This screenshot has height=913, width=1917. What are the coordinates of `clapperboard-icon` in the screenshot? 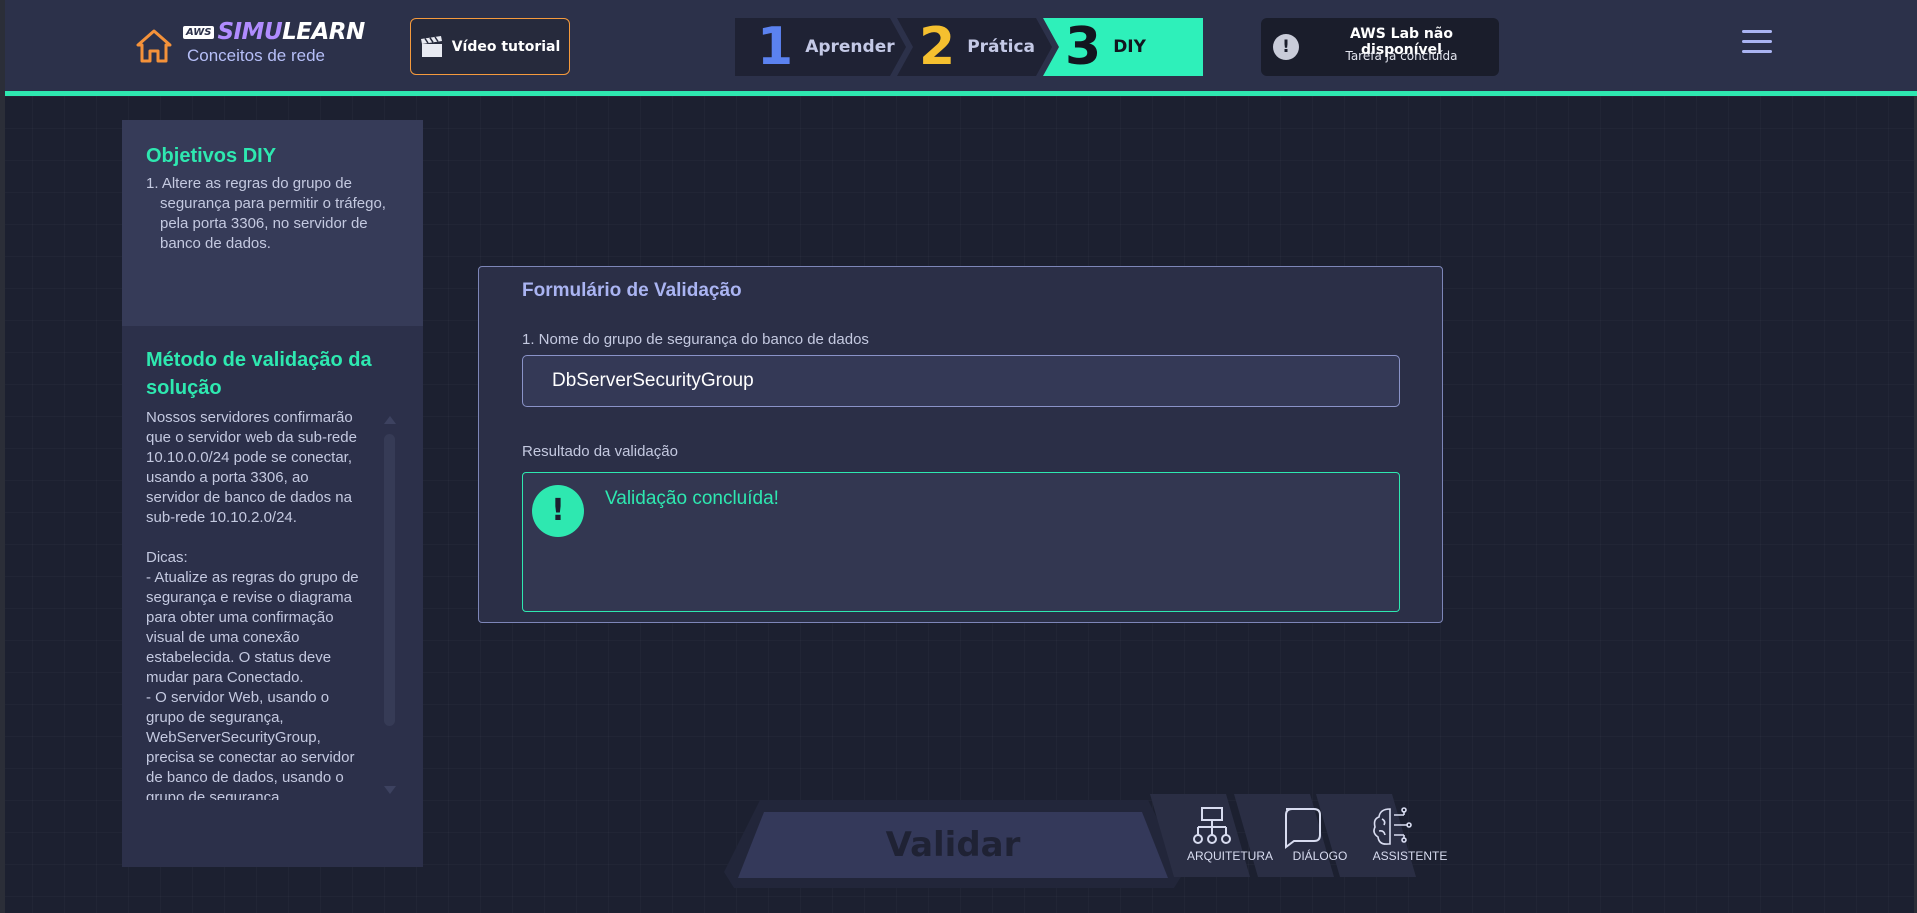 It's located at (431, 46).